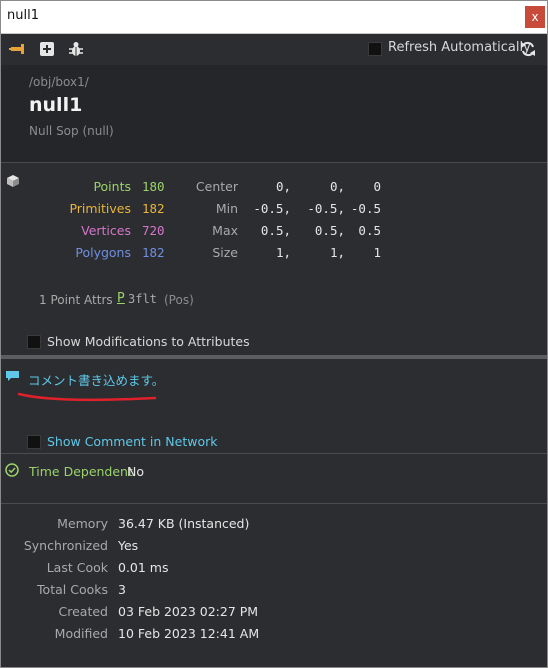 This screenshot has height=668, width=548. What do you see at coordinates (337, 252) in the screenshot?
I see `bounds-y-value: 1,` at bounding box center [337, 252].